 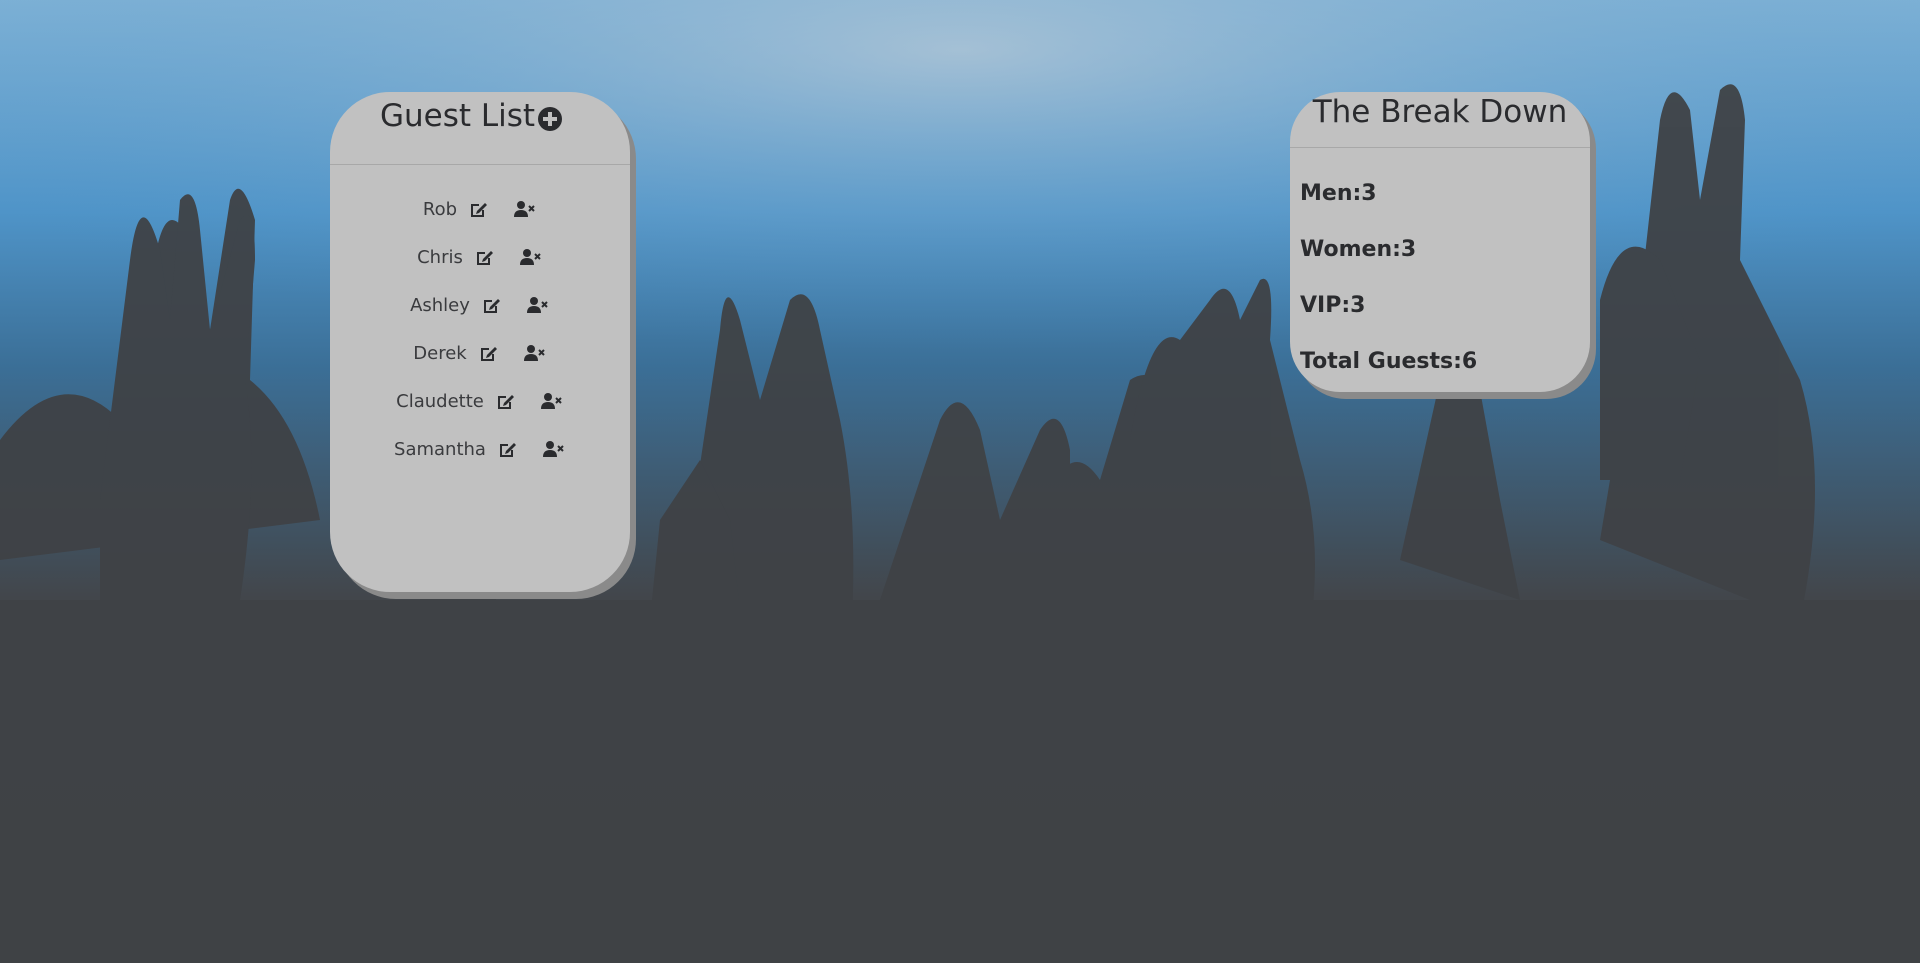 What do you see at coordinates (440, 257) in the screenshot?
I see `guest-name: Chris` at bounding box center [440, 257].